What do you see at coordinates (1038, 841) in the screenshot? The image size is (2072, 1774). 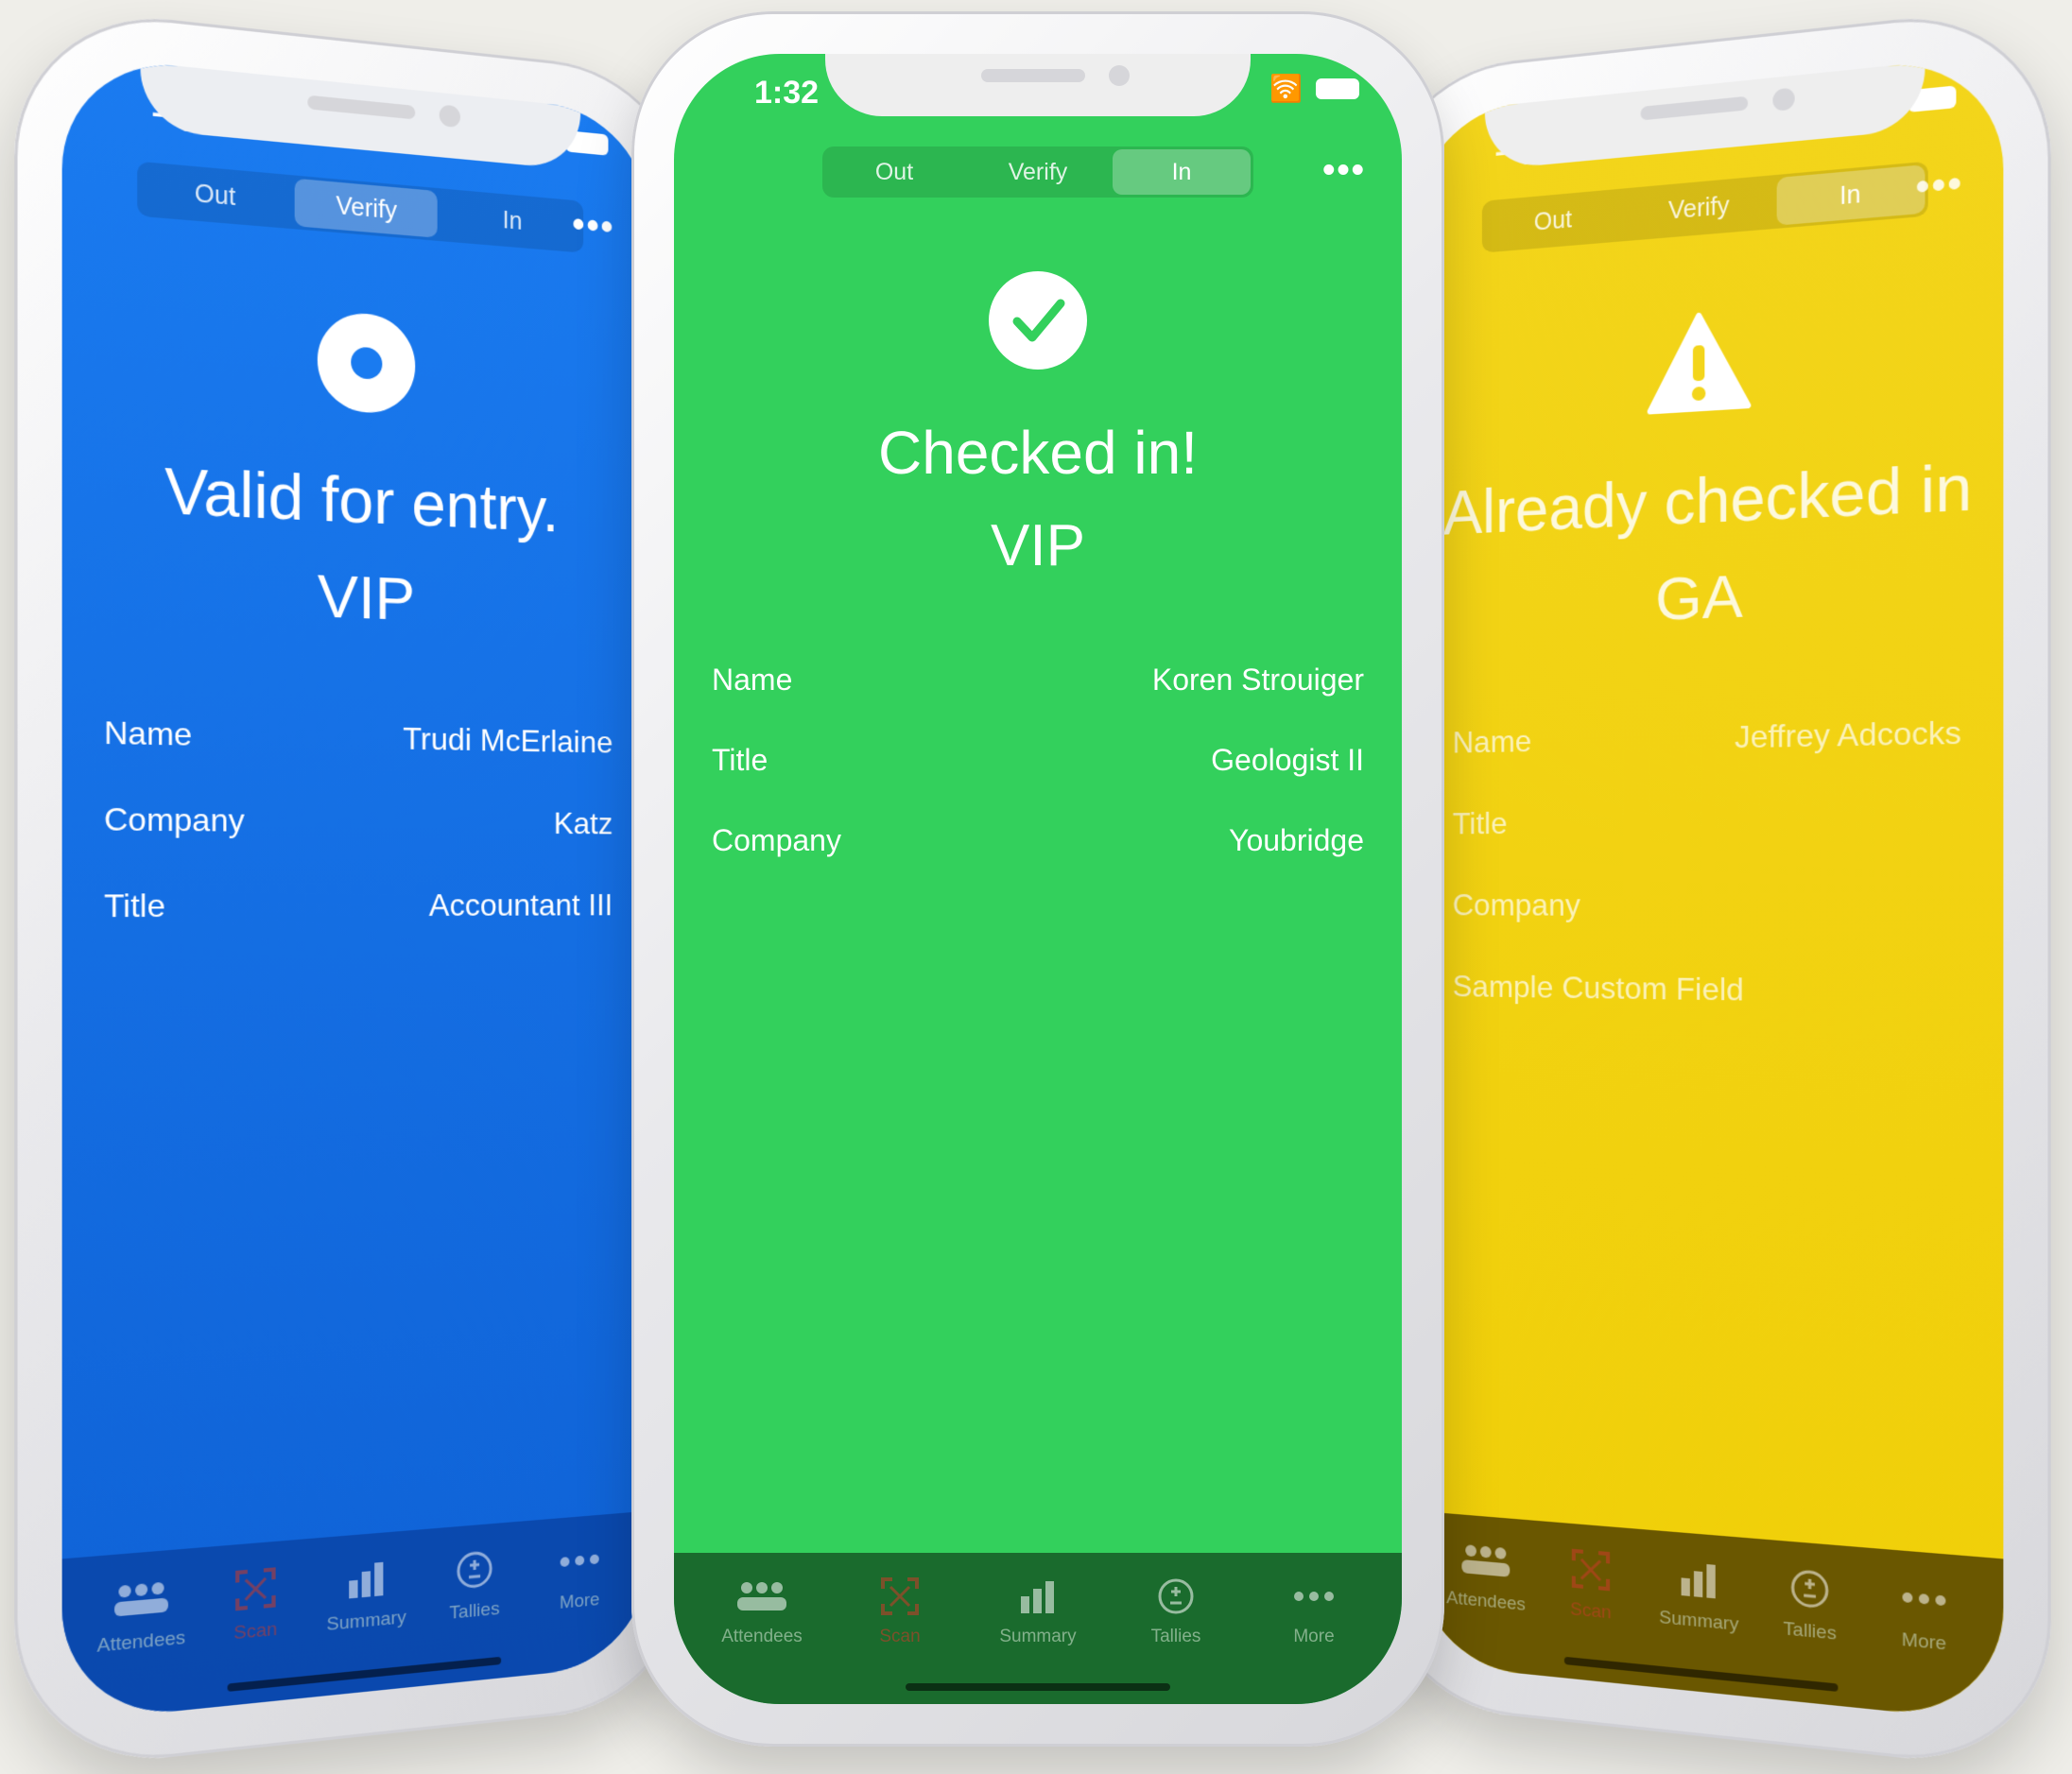 I see `field-row: Company Youbridge` at bounding box center [1038, 841].